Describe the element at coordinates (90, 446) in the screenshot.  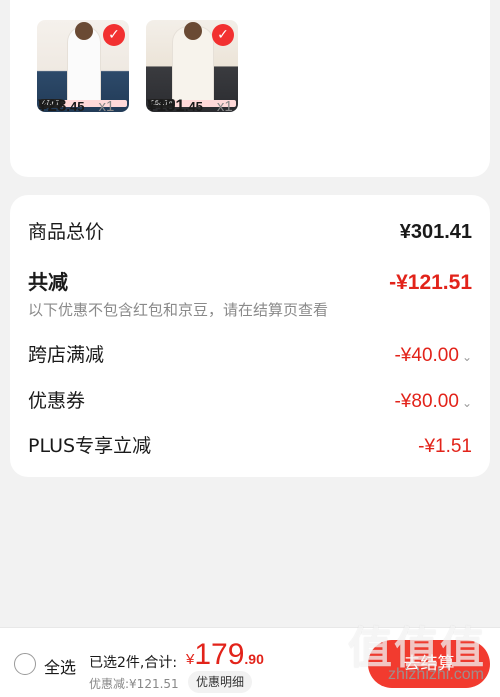
I see `plus-discount-label: PLUS专享立减` at that location.